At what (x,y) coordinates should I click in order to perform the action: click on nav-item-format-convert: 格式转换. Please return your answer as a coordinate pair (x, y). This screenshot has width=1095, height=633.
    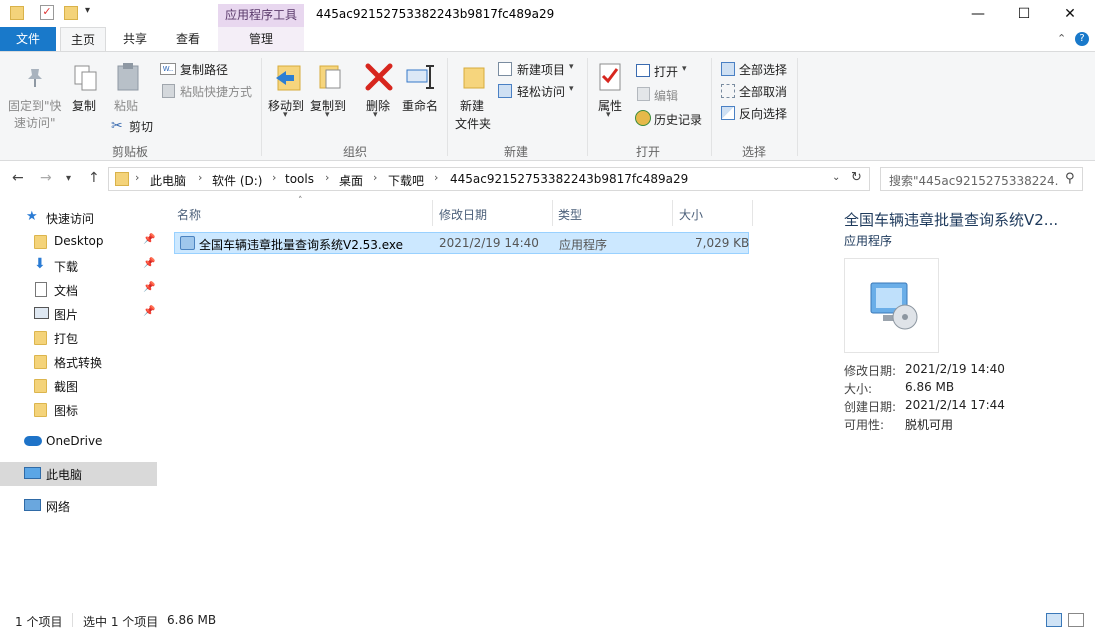
    Looking at the image, I should click on (78, 362).